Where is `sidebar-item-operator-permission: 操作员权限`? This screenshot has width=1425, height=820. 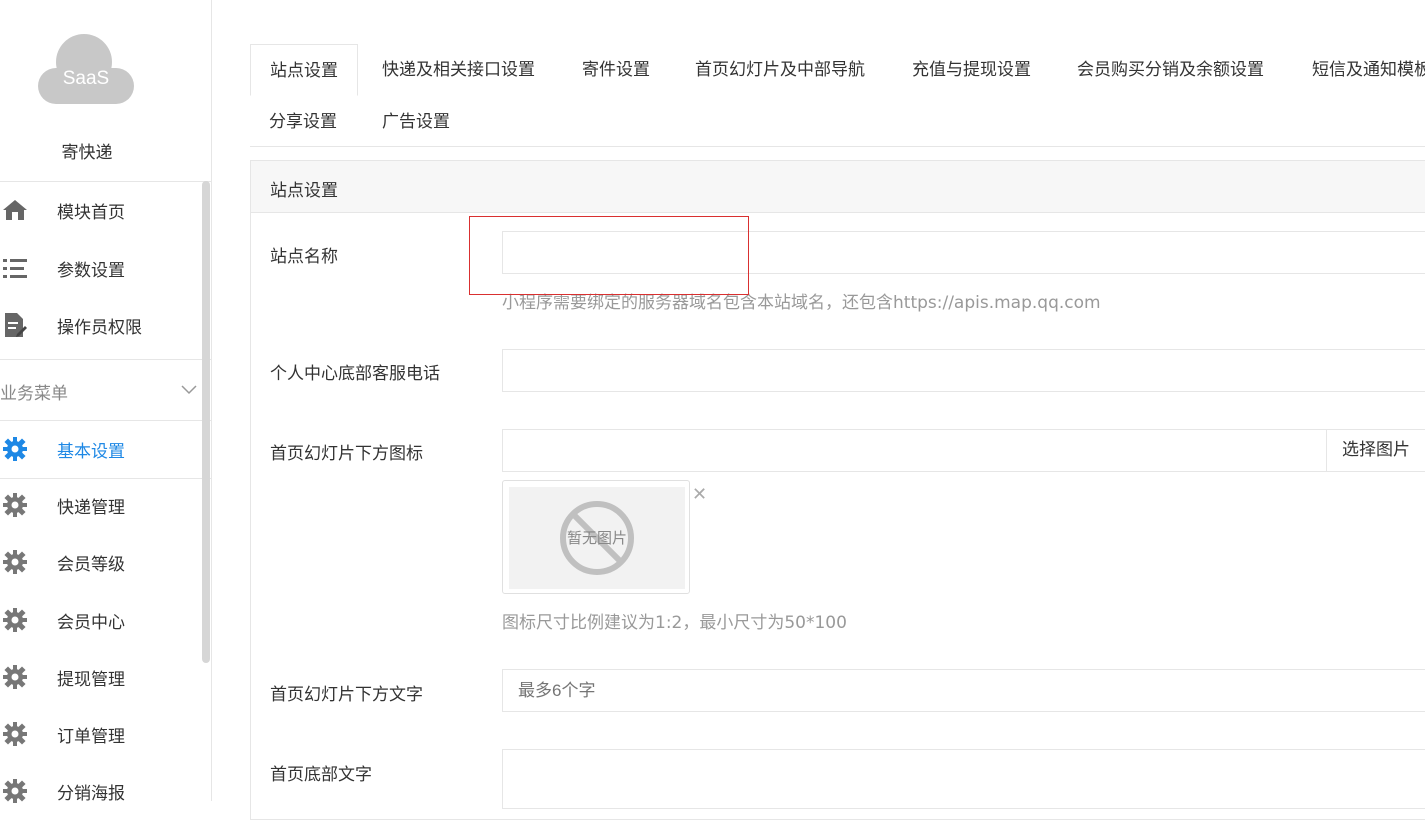
sidebar-item-operator-permission: 操作员权限 is located at coordinates (105, 325).